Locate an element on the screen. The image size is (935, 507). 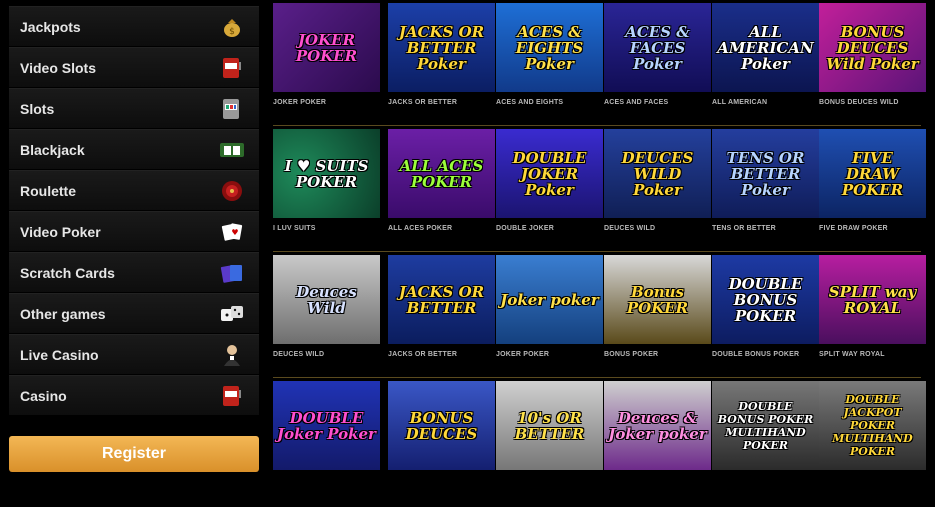
thumbnail-title: Bonus POKER is located at coordinates (657, 299).